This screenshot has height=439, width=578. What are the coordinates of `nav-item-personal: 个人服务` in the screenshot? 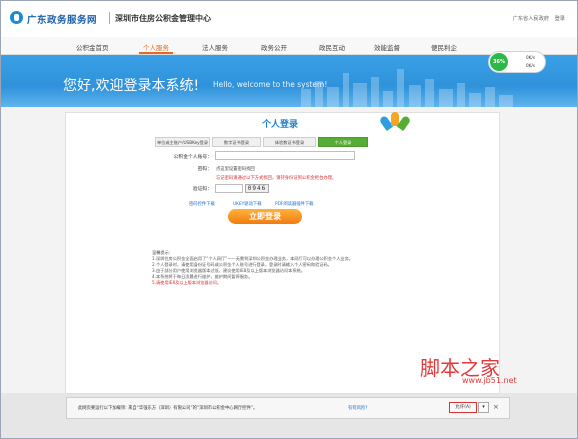 It's located at (156, 47).